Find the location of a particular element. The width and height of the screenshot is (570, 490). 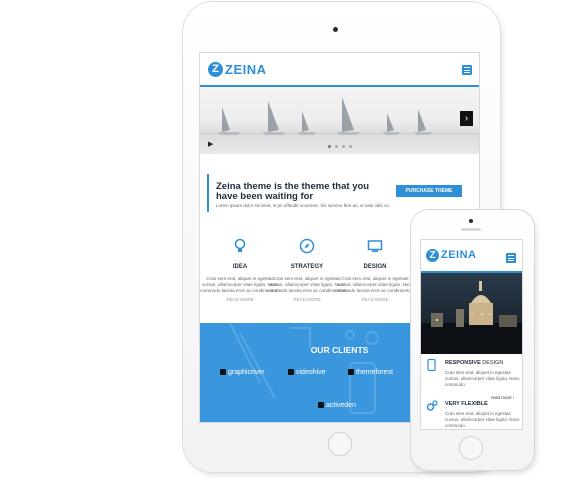

phone-site-header: Z ZEINA is located at coordinates (471, 256).